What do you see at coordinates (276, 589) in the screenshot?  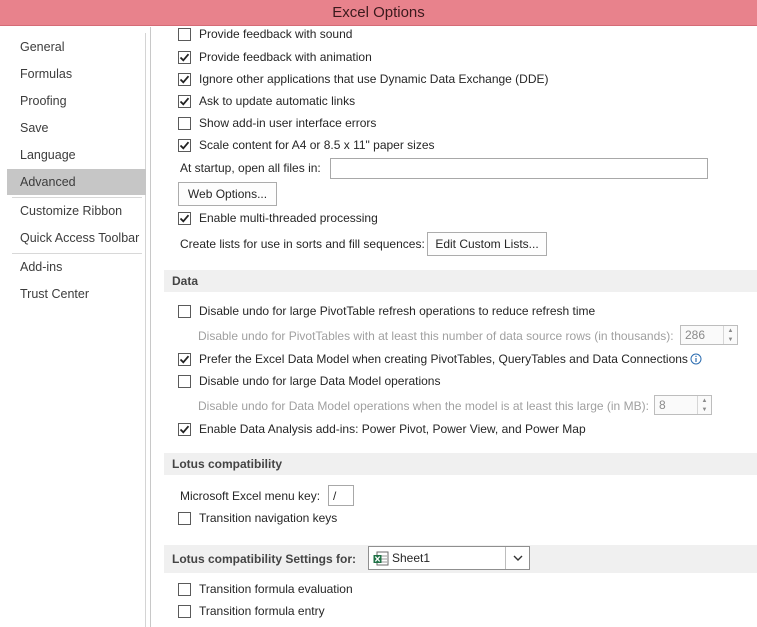 I see `checkbox-label: Transition formula evaluation` at bounding box center [276, 589].